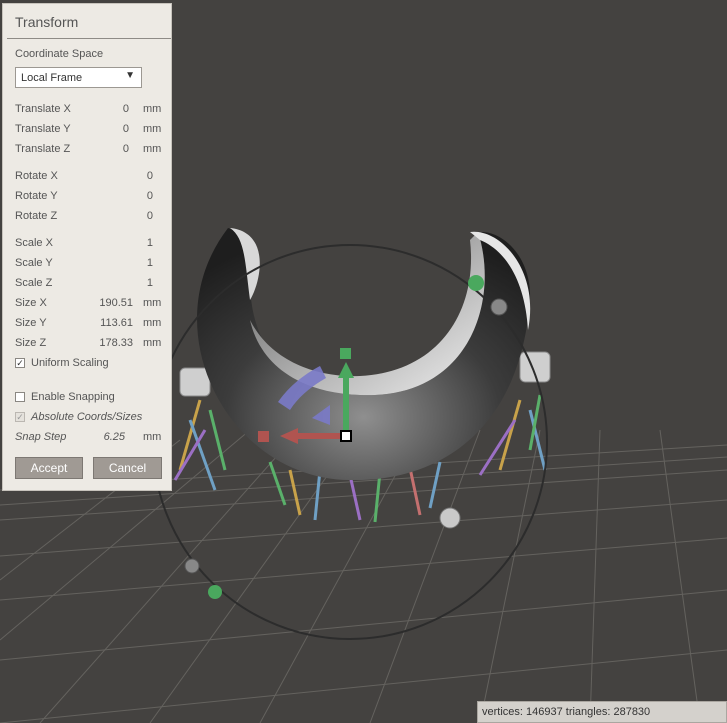  Describe the element at coordinates (36, 196) in the screenshot. I see `rotate-y-label: Rotate Y` at that location.